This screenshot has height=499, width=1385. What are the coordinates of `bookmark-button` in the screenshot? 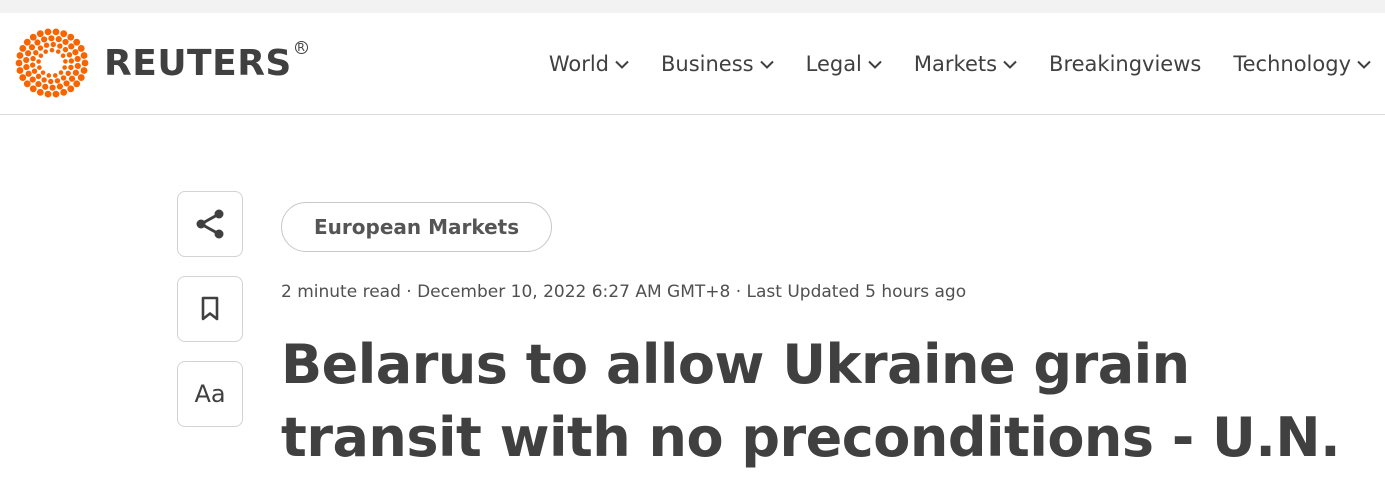 It's located at (210, 309).